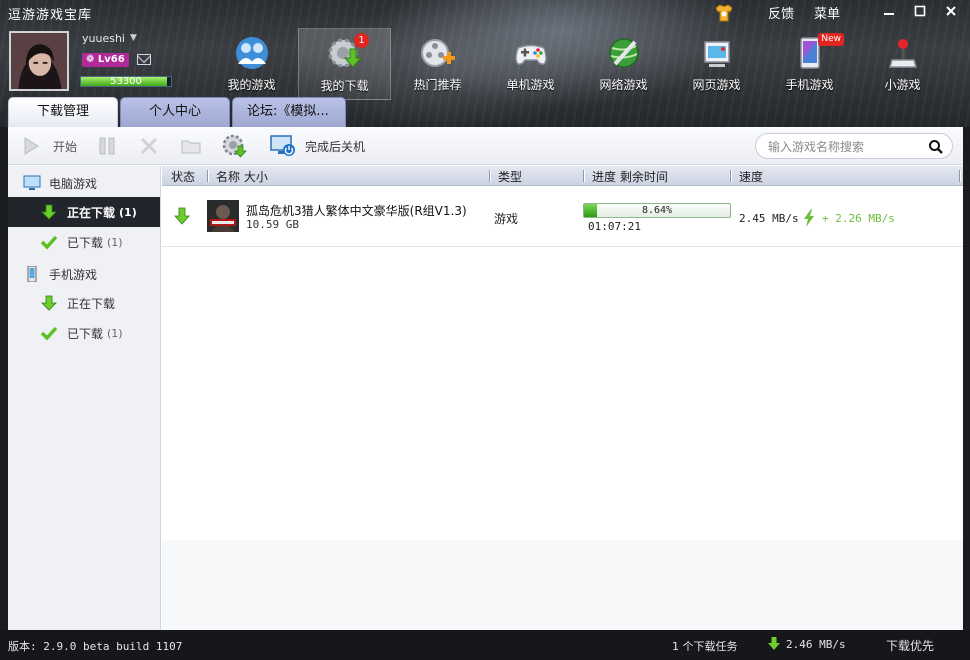 The width and height of the screenshot is (970, 660). Describe the element at coordinates (716, 54) in the screenshot. I see `web-game-icon` at that location.